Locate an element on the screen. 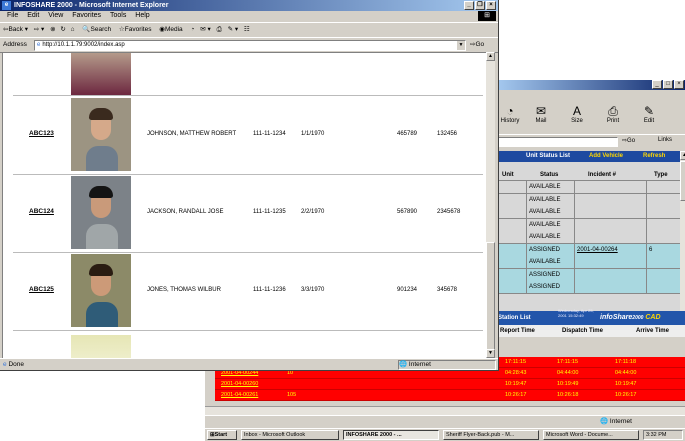  menu-favorites: Favorites is located at coordinates (86, 15).